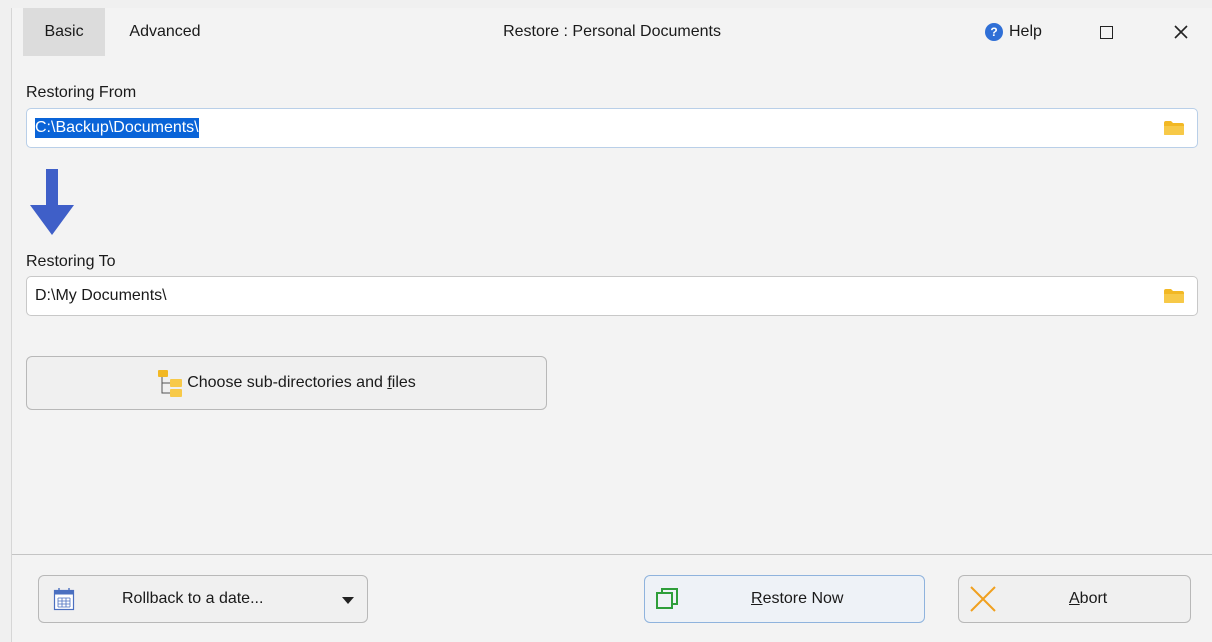 The image size is (1212, 642). What do you see at coordinates (165, 32) in the screenshot?
I see `tab-advanced: Advanced` at bounding box center [165, 32].